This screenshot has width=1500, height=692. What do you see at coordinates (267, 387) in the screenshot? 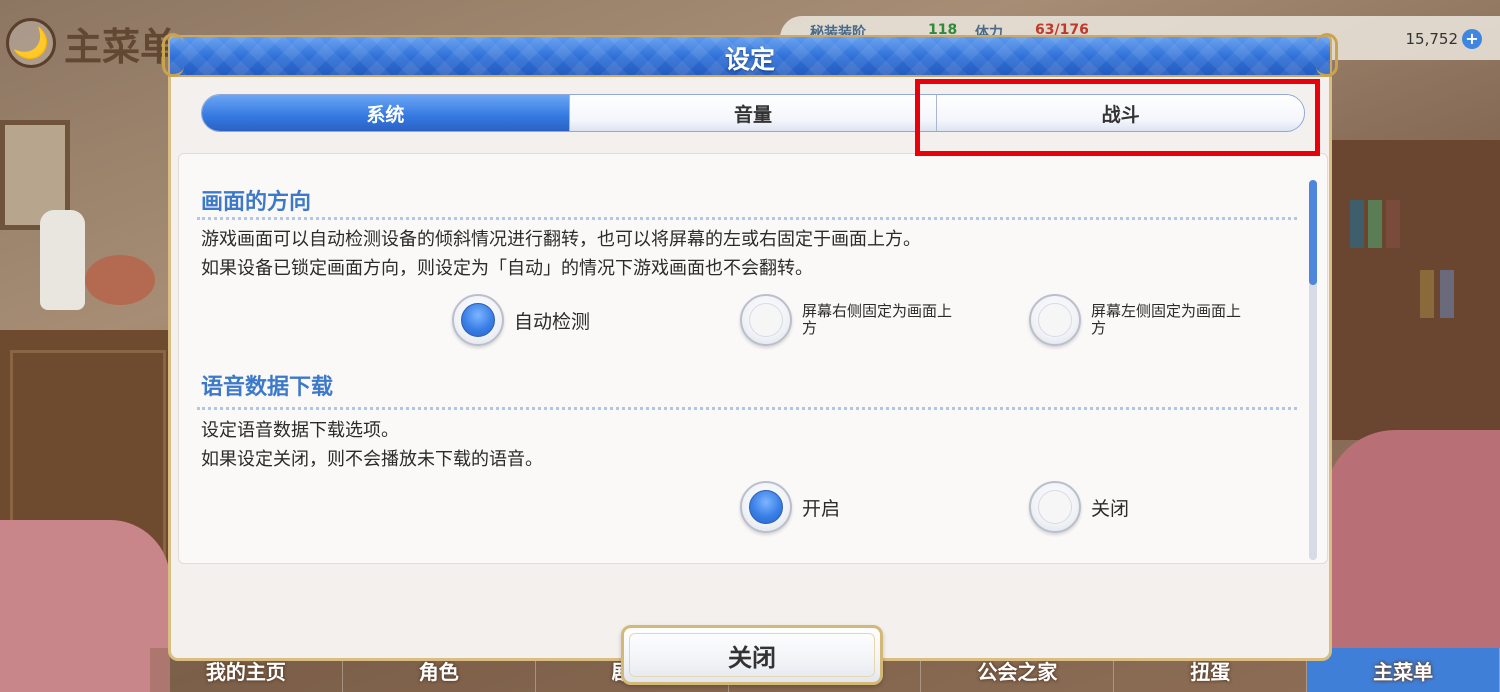
I see `section-title-voice-download: 语音数据下载` at bounding box center [267, 387].